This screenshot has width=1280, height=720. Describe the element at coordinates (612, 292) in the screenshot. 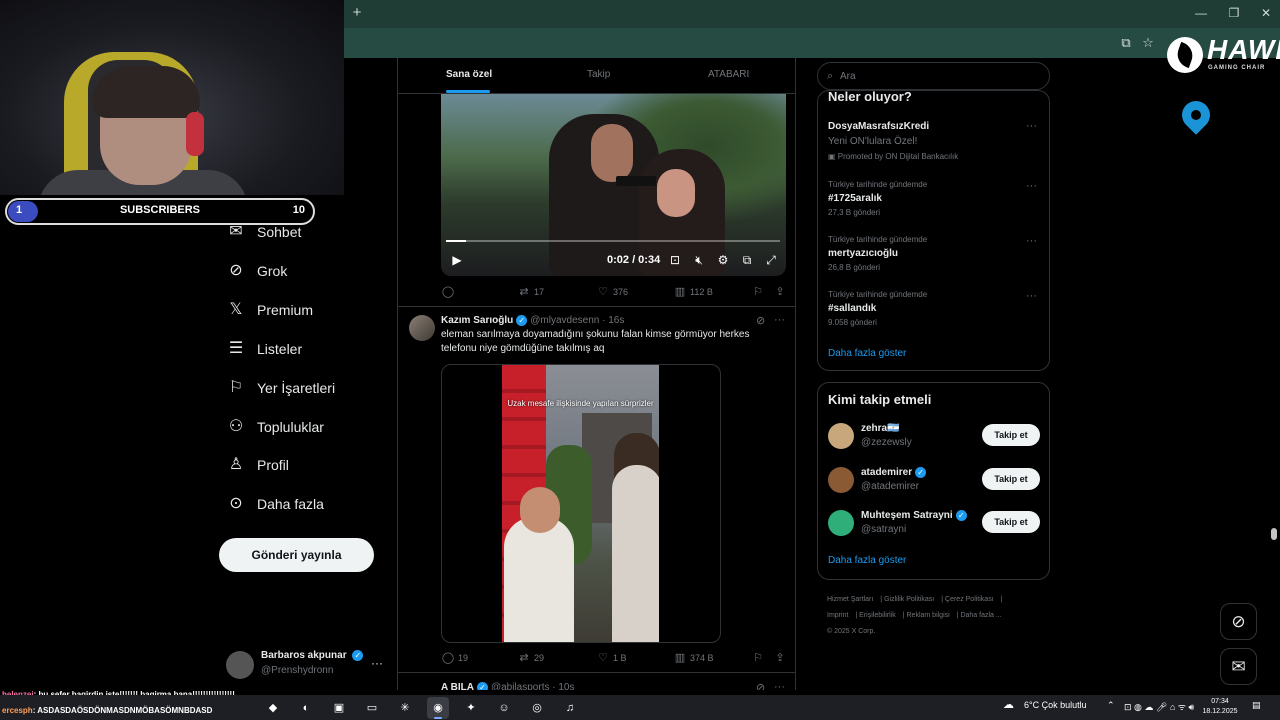

I see `like-button: ♡ 376` at that location.